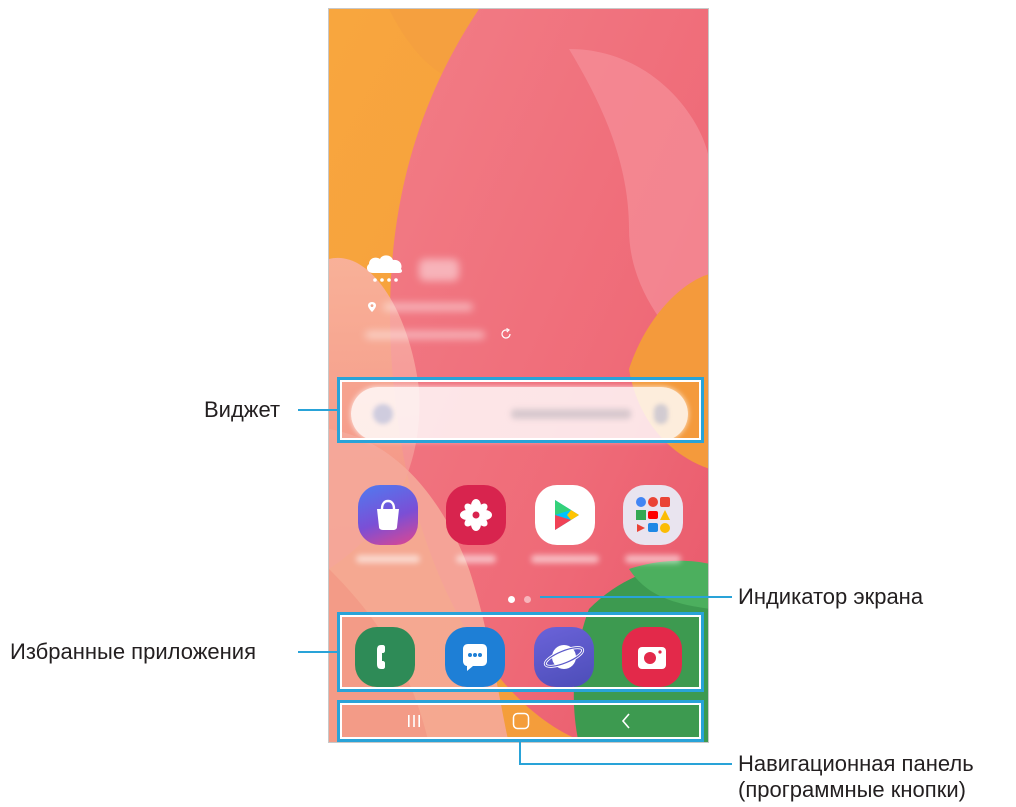 This screenshot has width=1016, height=807. What do you see at coordinates (653, 515) in the screenshot?
I see `google-folder-icon` at bounding box center [653, 515].